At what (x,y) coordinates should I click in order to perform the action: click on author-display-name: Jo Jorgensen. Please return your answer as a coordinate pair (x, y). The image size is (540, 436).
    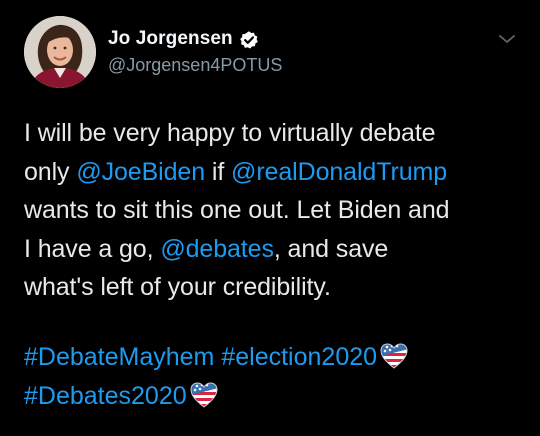
    Looking at the image, I should click on (170, 39).